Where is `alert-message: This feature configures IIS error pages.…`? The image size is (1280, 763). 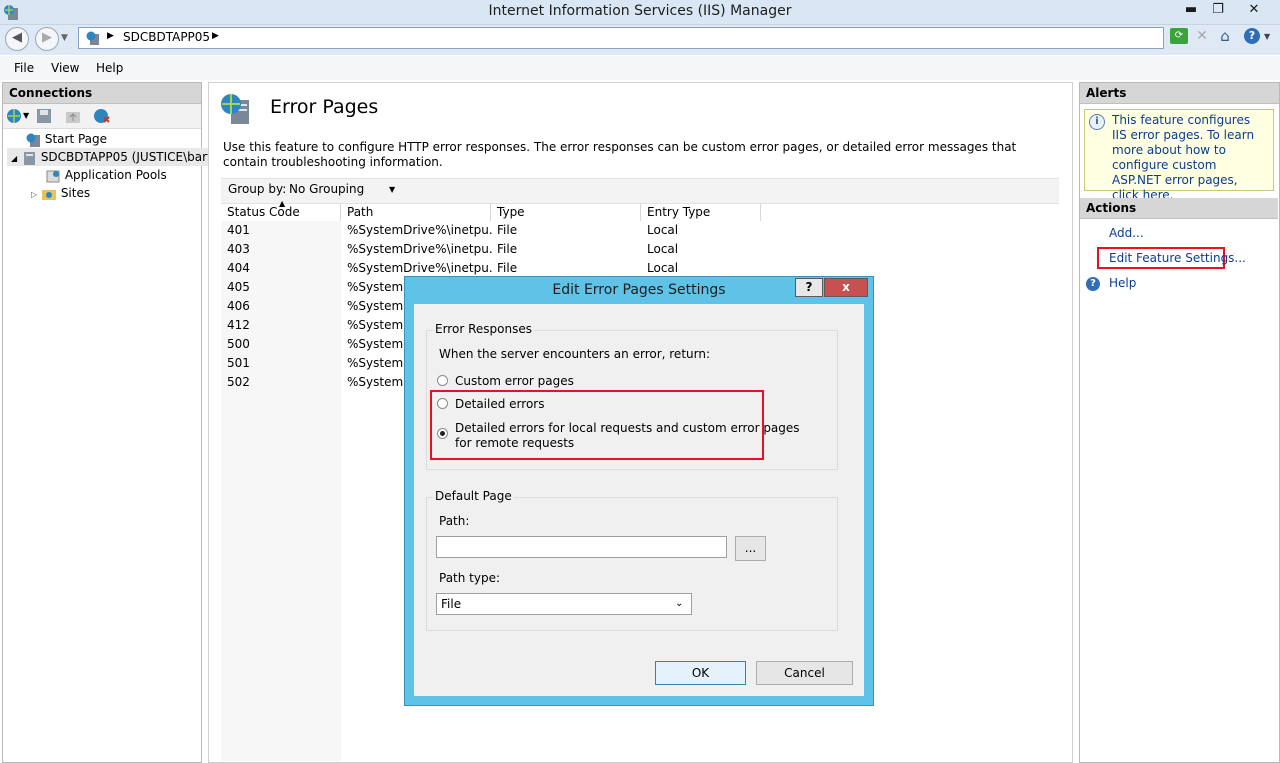
alert-message: This feature configures IIS error pages.… is located at coordinates (1189, 158).